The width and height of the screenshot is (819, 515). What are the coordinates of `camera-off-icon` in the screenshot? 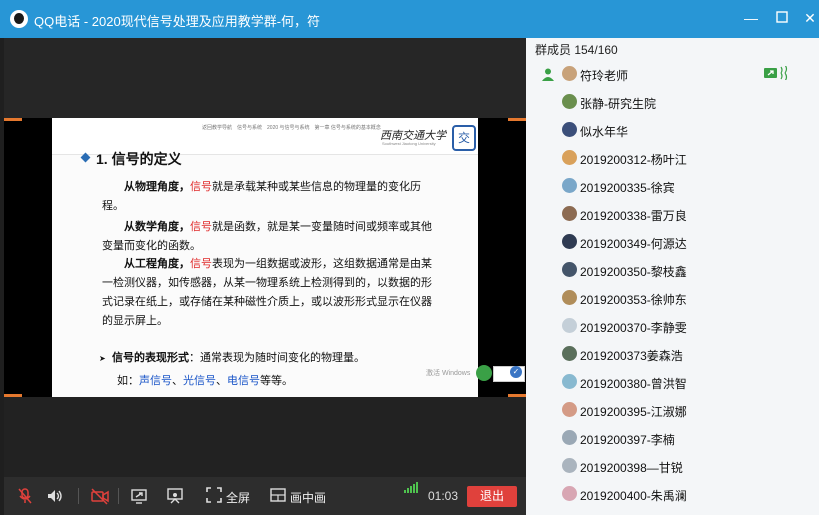 It's located at (100, 496).